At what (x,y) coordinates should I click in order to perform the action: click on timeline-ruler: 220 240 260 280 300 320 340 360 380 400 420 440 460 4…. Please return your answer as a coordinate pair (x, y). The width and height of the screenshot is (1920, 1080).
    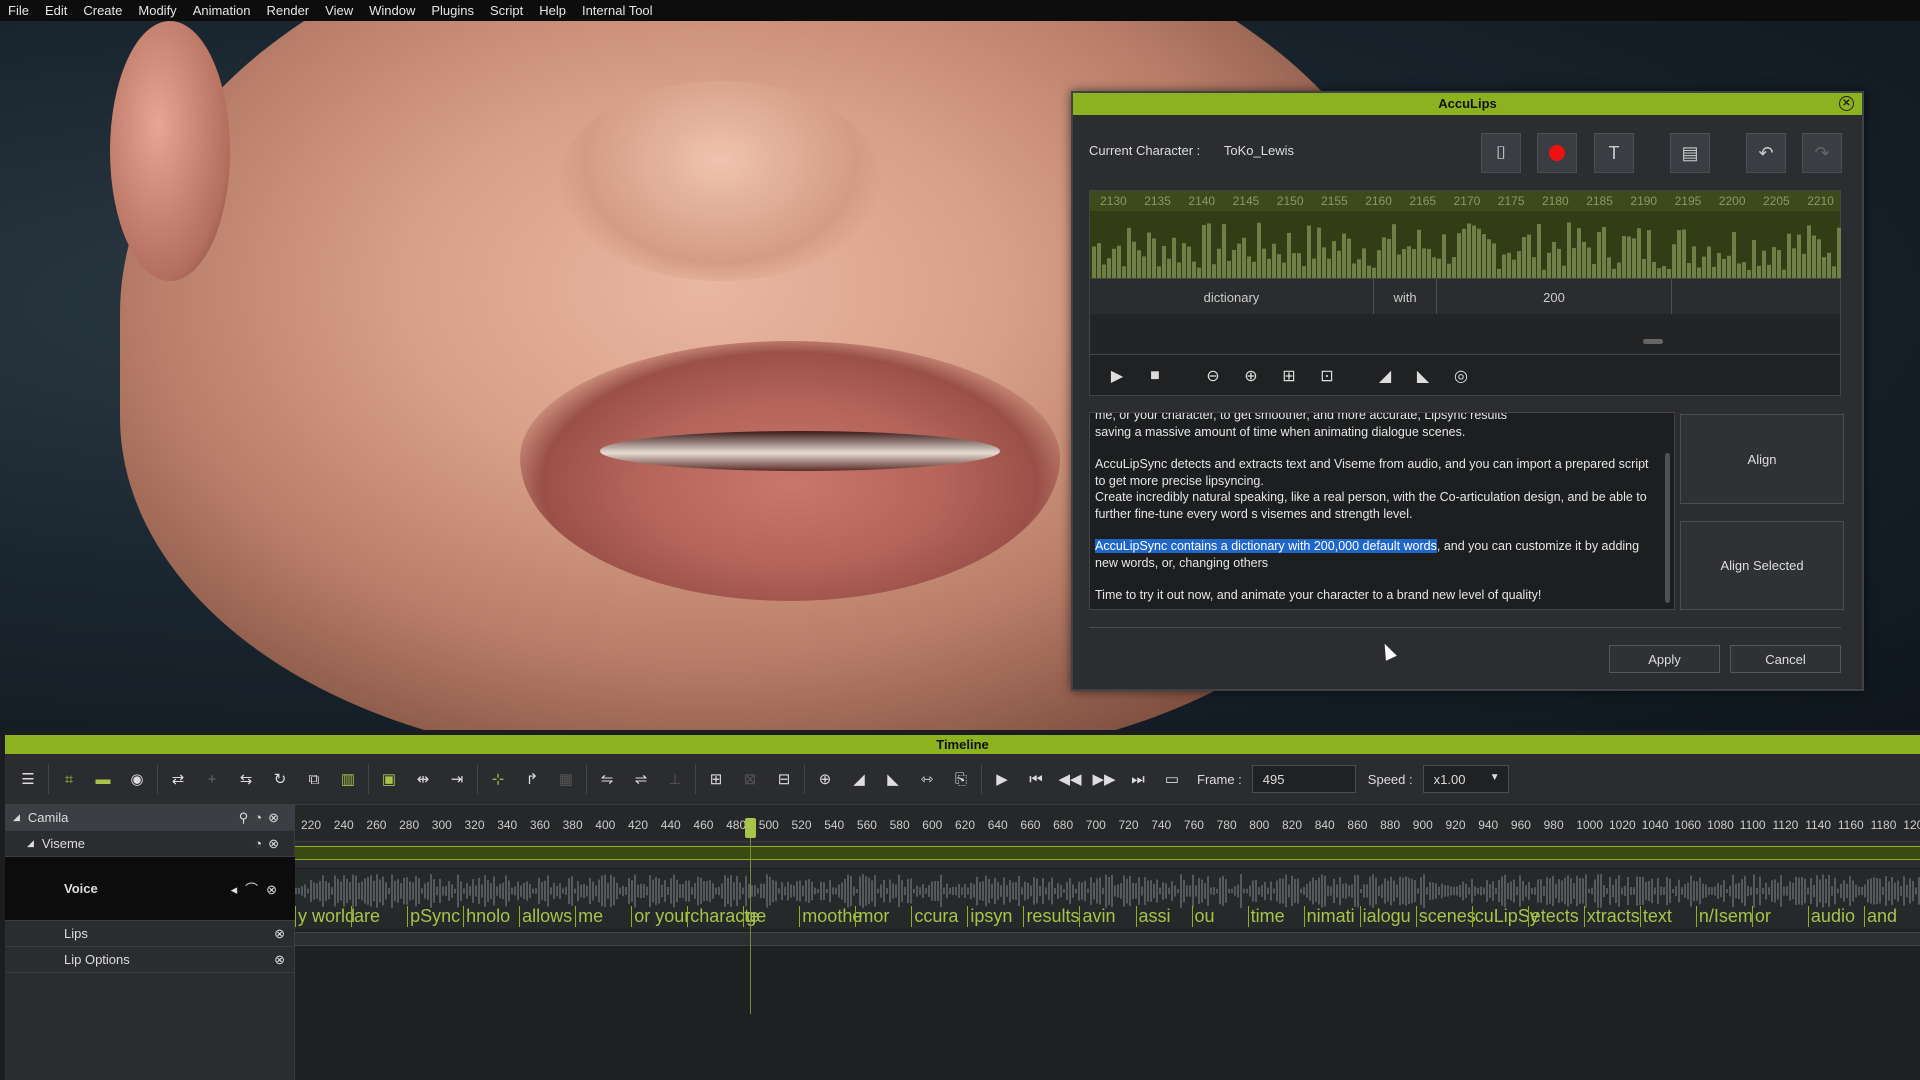
    Looking at the image, I should click on (1107, 823).